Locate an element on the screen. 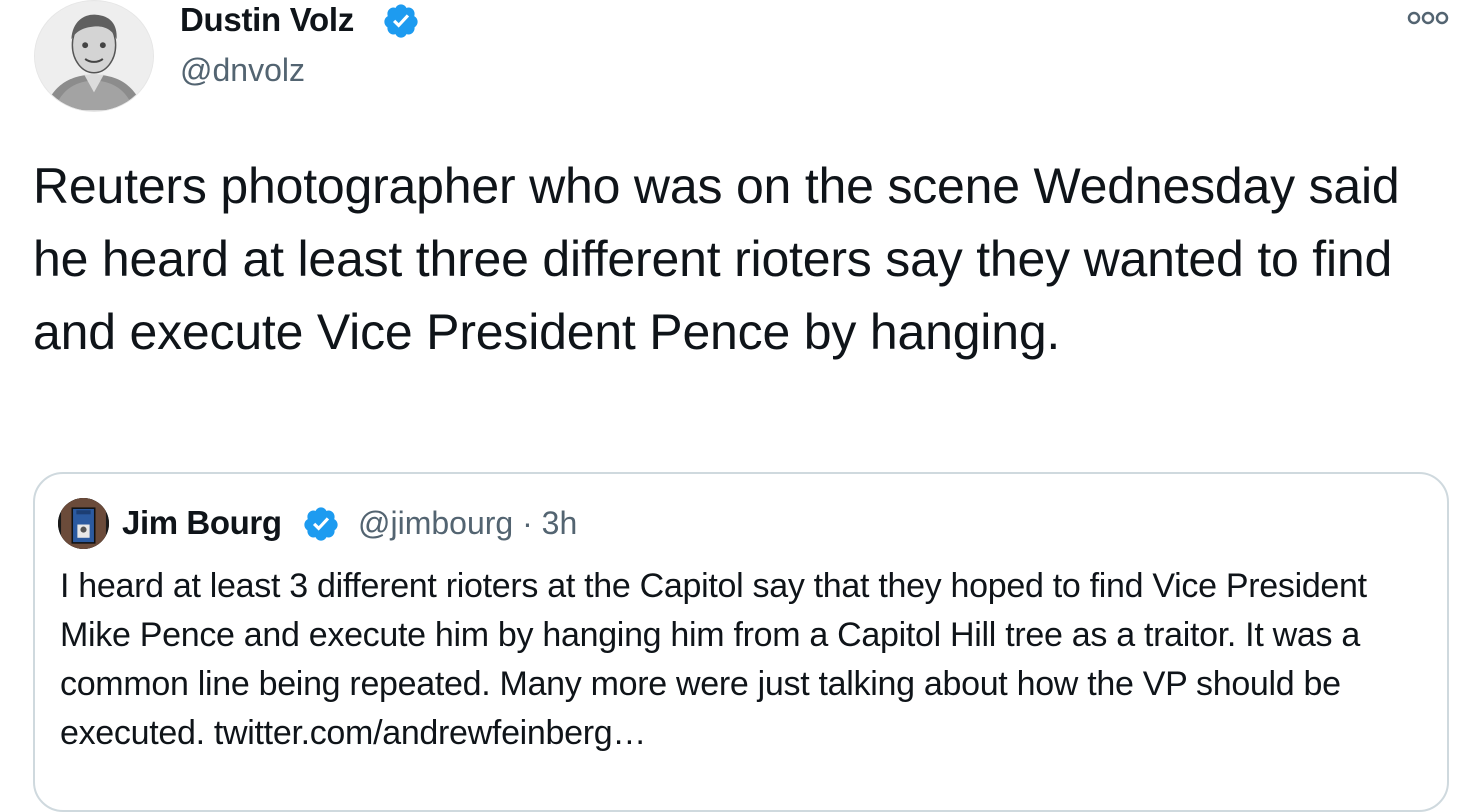 The height and width of the screenshot is (812, 1479). author-name: Dustin Volz is located at coordinates (267, 20).